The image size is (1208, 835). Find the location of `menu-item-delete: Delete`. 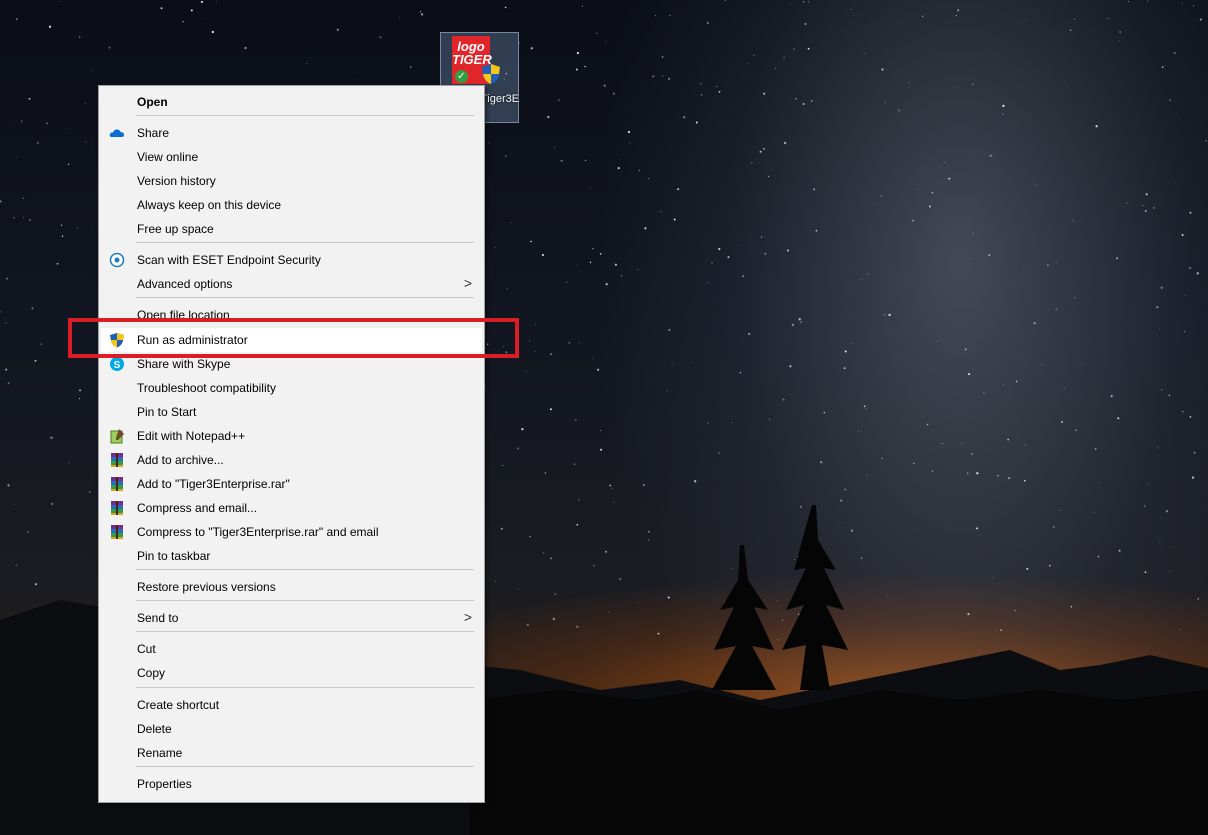

menu-item-delete: Delete is located at coordinates (291, 729).